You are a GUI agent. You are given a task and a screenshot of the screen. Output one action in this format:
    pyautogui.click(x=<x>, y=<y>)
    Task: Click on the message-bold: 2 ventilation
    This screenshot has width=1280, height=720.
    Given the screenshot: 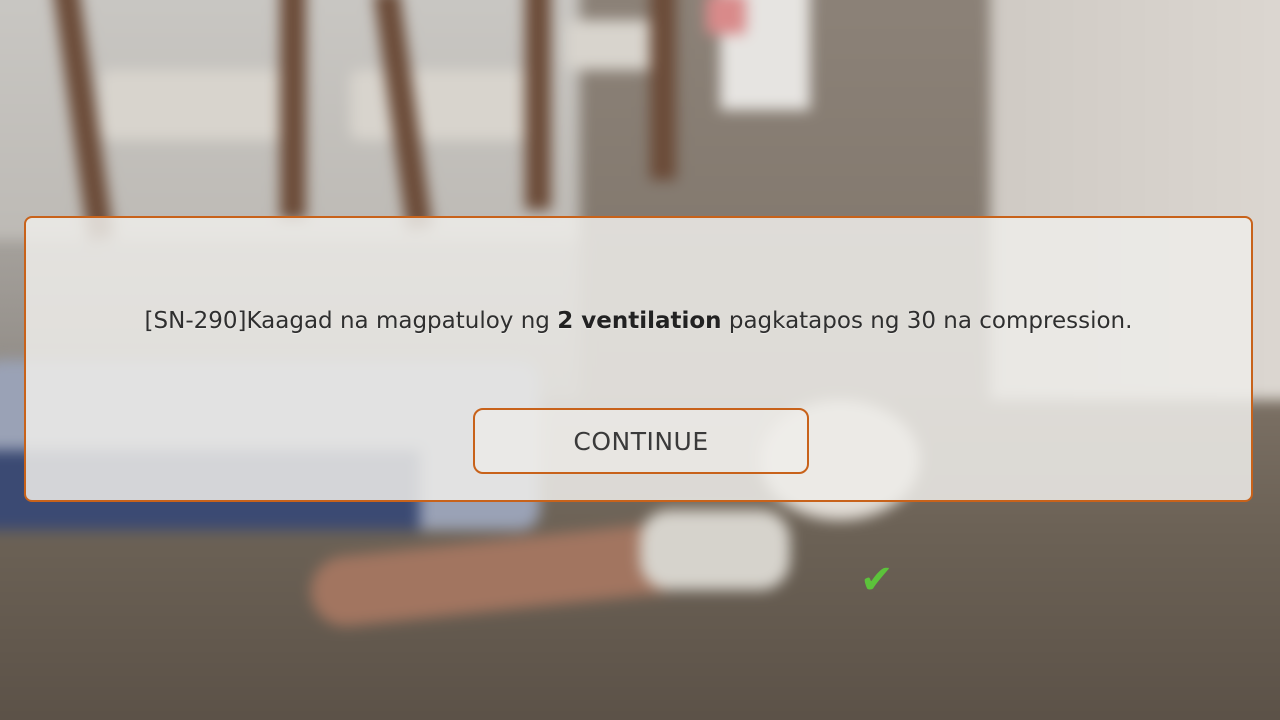 What is the action you would take?
    pyautogui.click(x=639, y=321)
    